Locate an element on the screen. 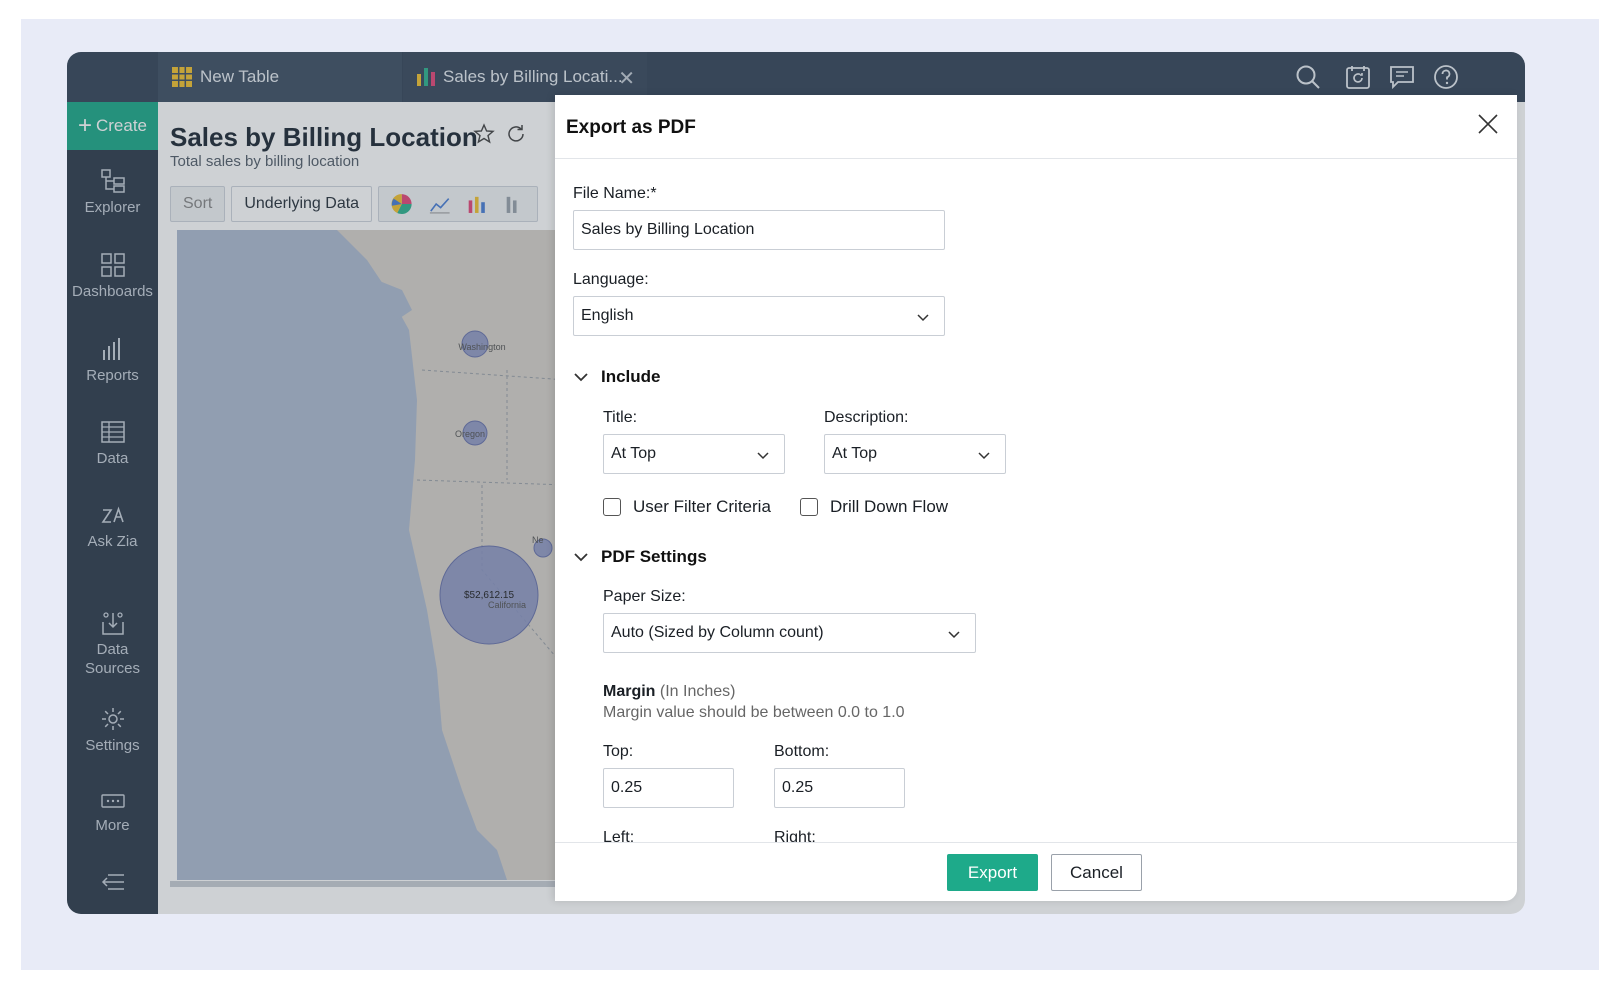 The image size is (1620, 990). margin-label: Margin is located at coordinates (629, 691).